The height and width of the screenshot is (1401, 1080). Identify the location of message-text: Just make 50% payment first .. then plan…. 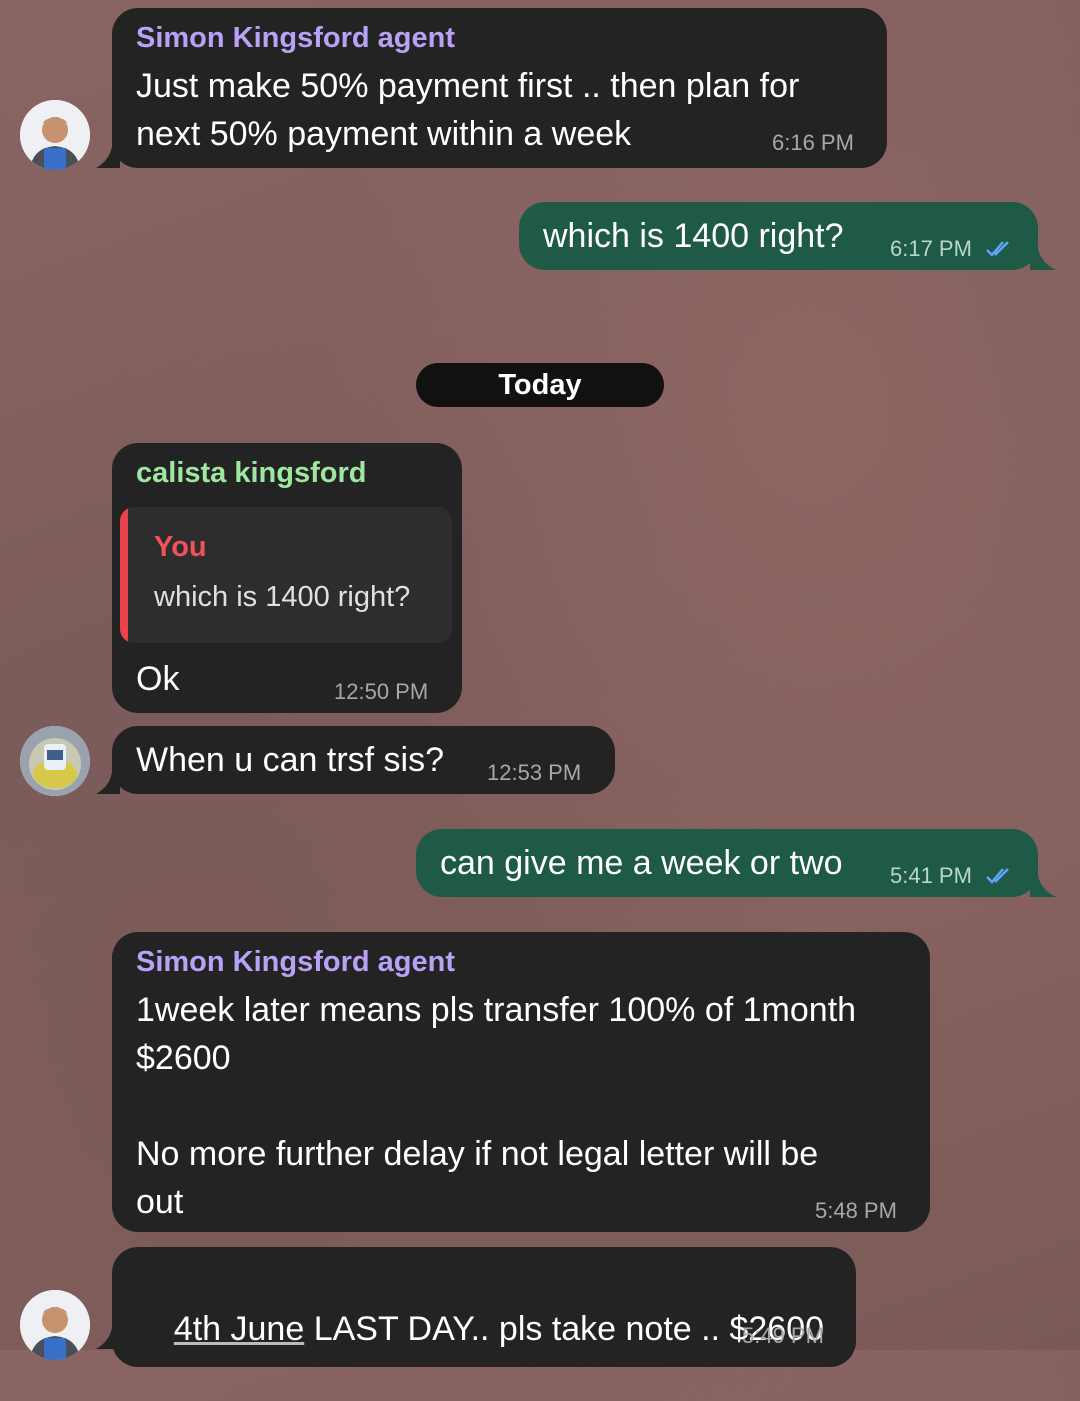
(468, 110).